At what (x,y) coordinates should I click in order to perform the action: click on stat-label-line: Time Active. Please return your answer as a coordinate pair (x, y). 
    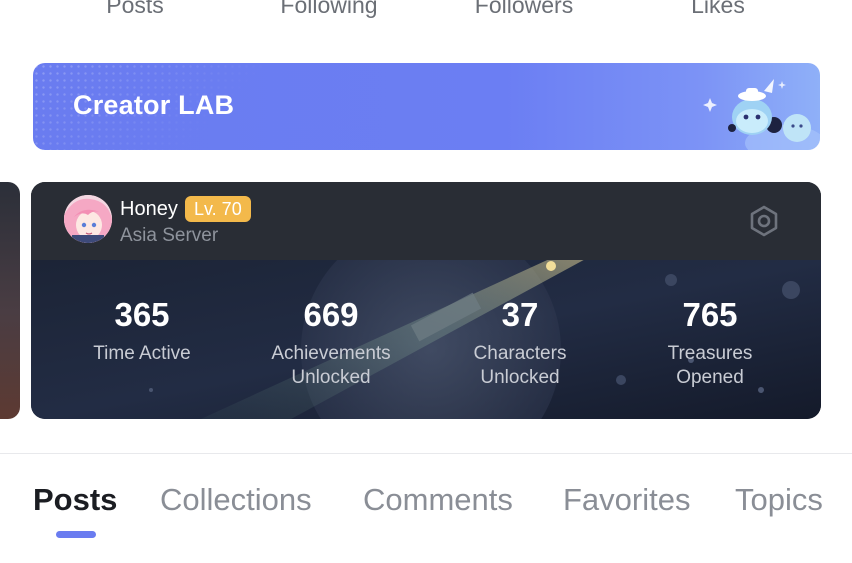
    Looking at the image, I should click on (142, 353).